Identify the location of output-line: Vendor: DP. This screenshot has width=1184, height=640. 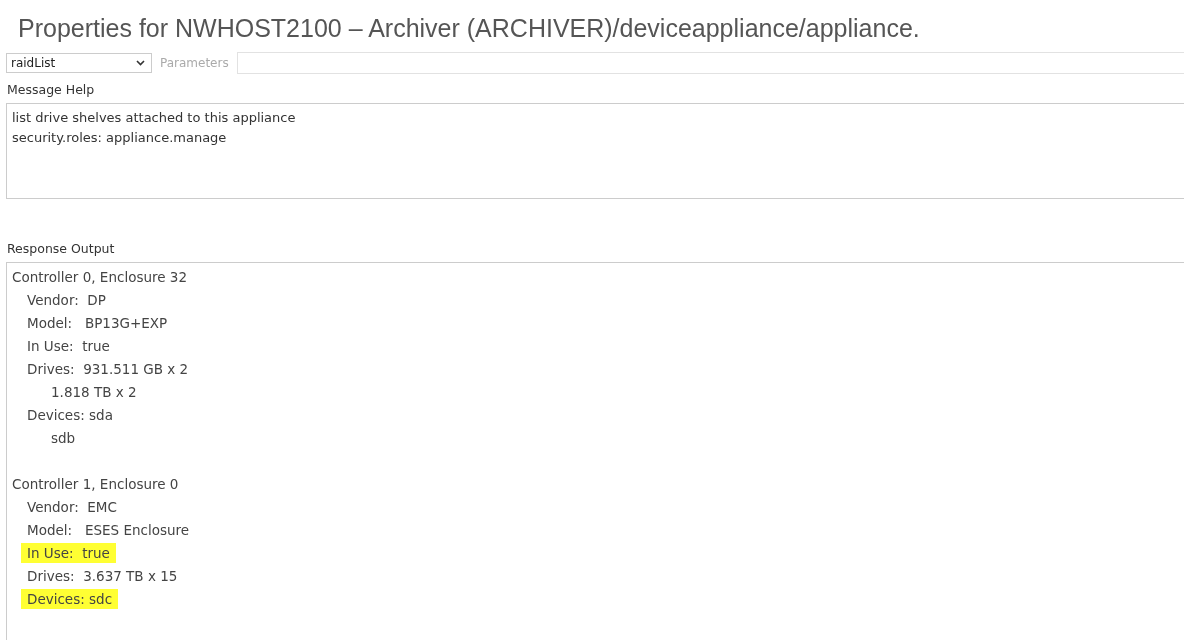
(66, 300).